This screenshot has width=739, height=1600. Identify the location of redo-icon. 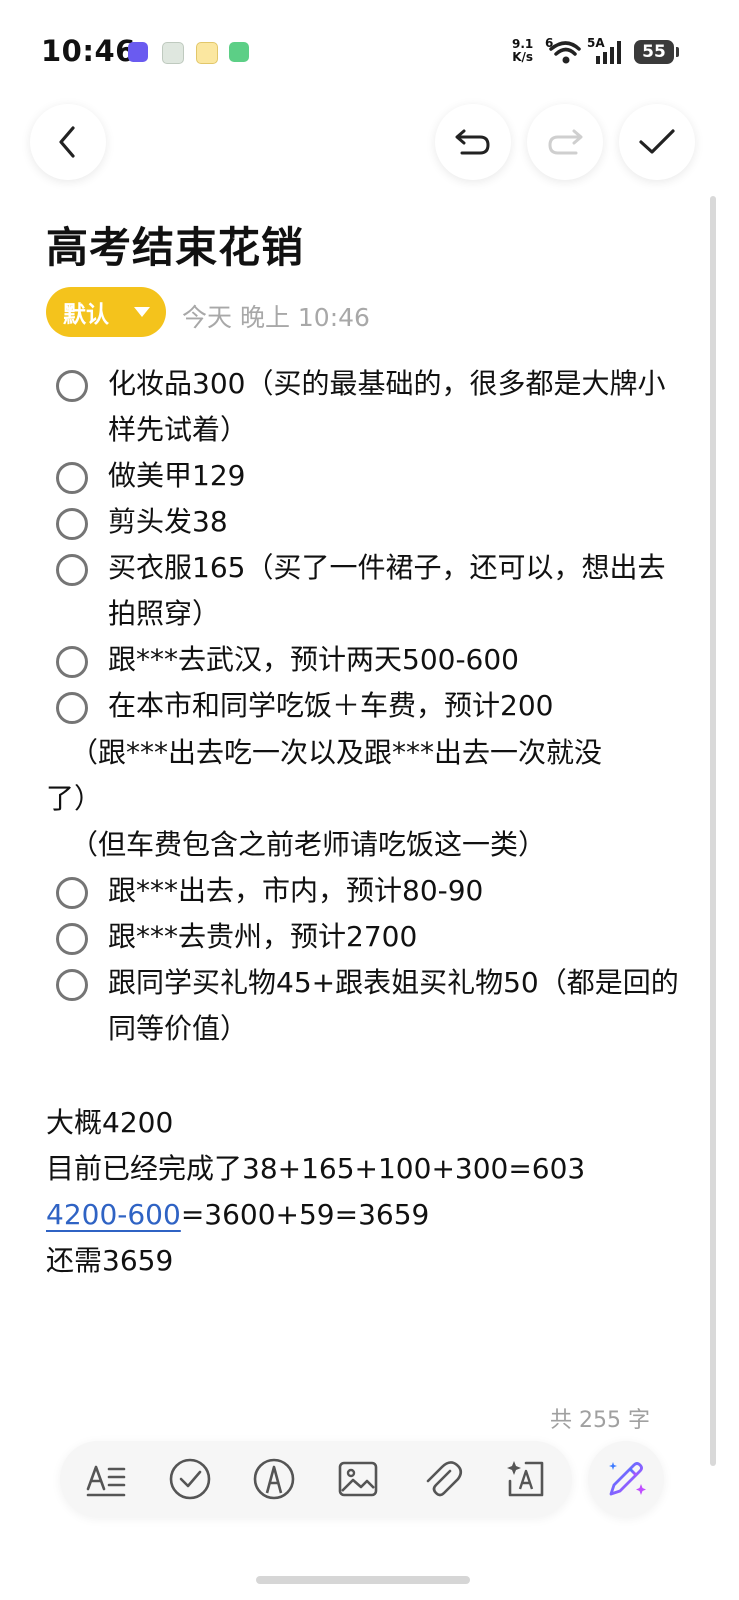
(565, 142).